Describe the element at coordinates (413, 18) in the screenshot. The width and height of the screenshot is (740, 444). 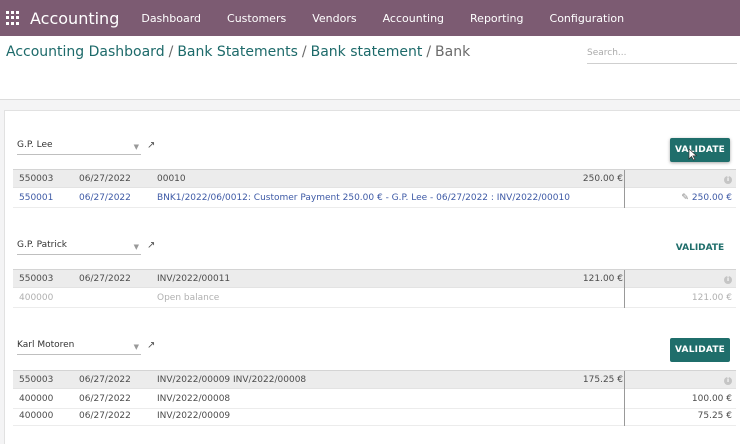
I see `menu-accounting: Accounting` at that location.